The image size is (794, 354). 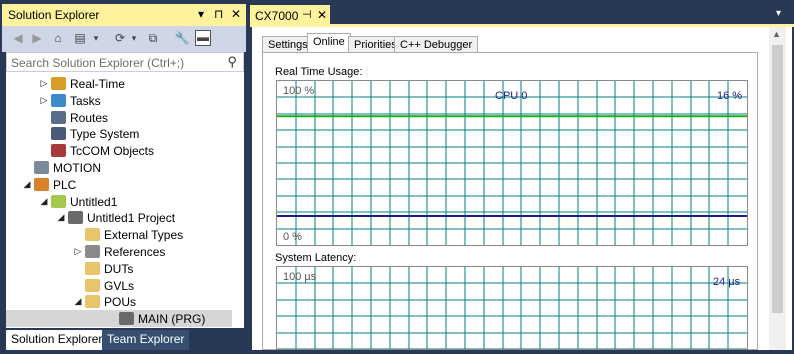 What do you see at coordinates (92, 302) in the screenshot?
I see `folder-open-icon` at bounding box center [92, 302].